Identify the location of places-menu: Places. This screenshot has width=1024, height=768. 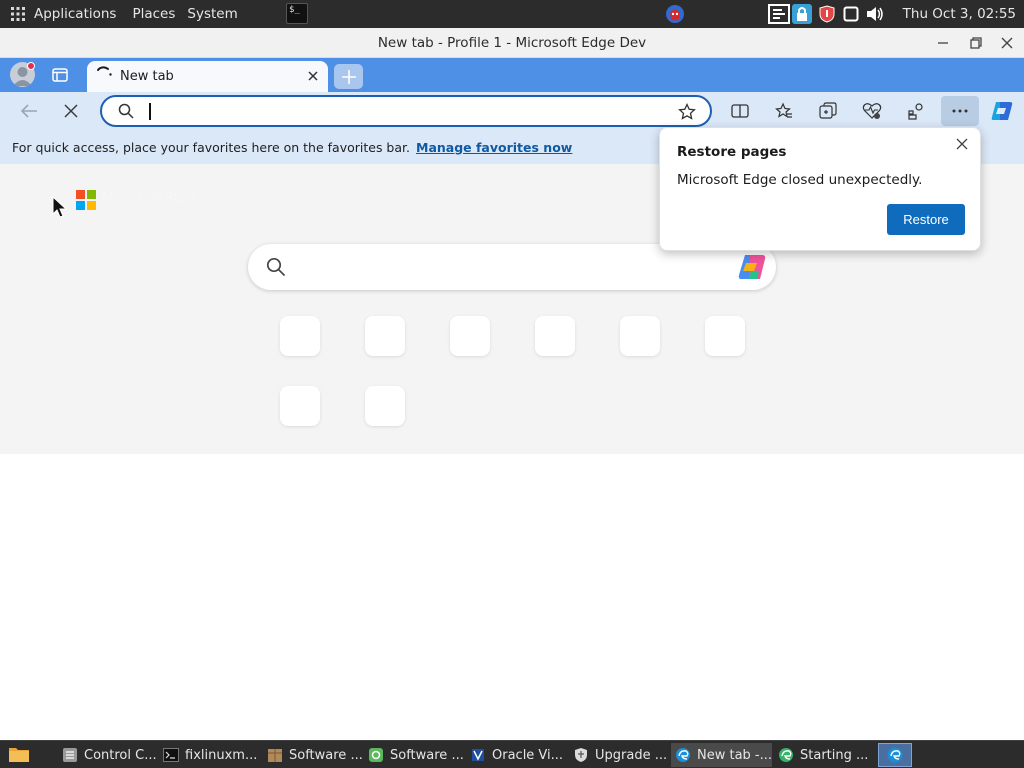
(153, 14).